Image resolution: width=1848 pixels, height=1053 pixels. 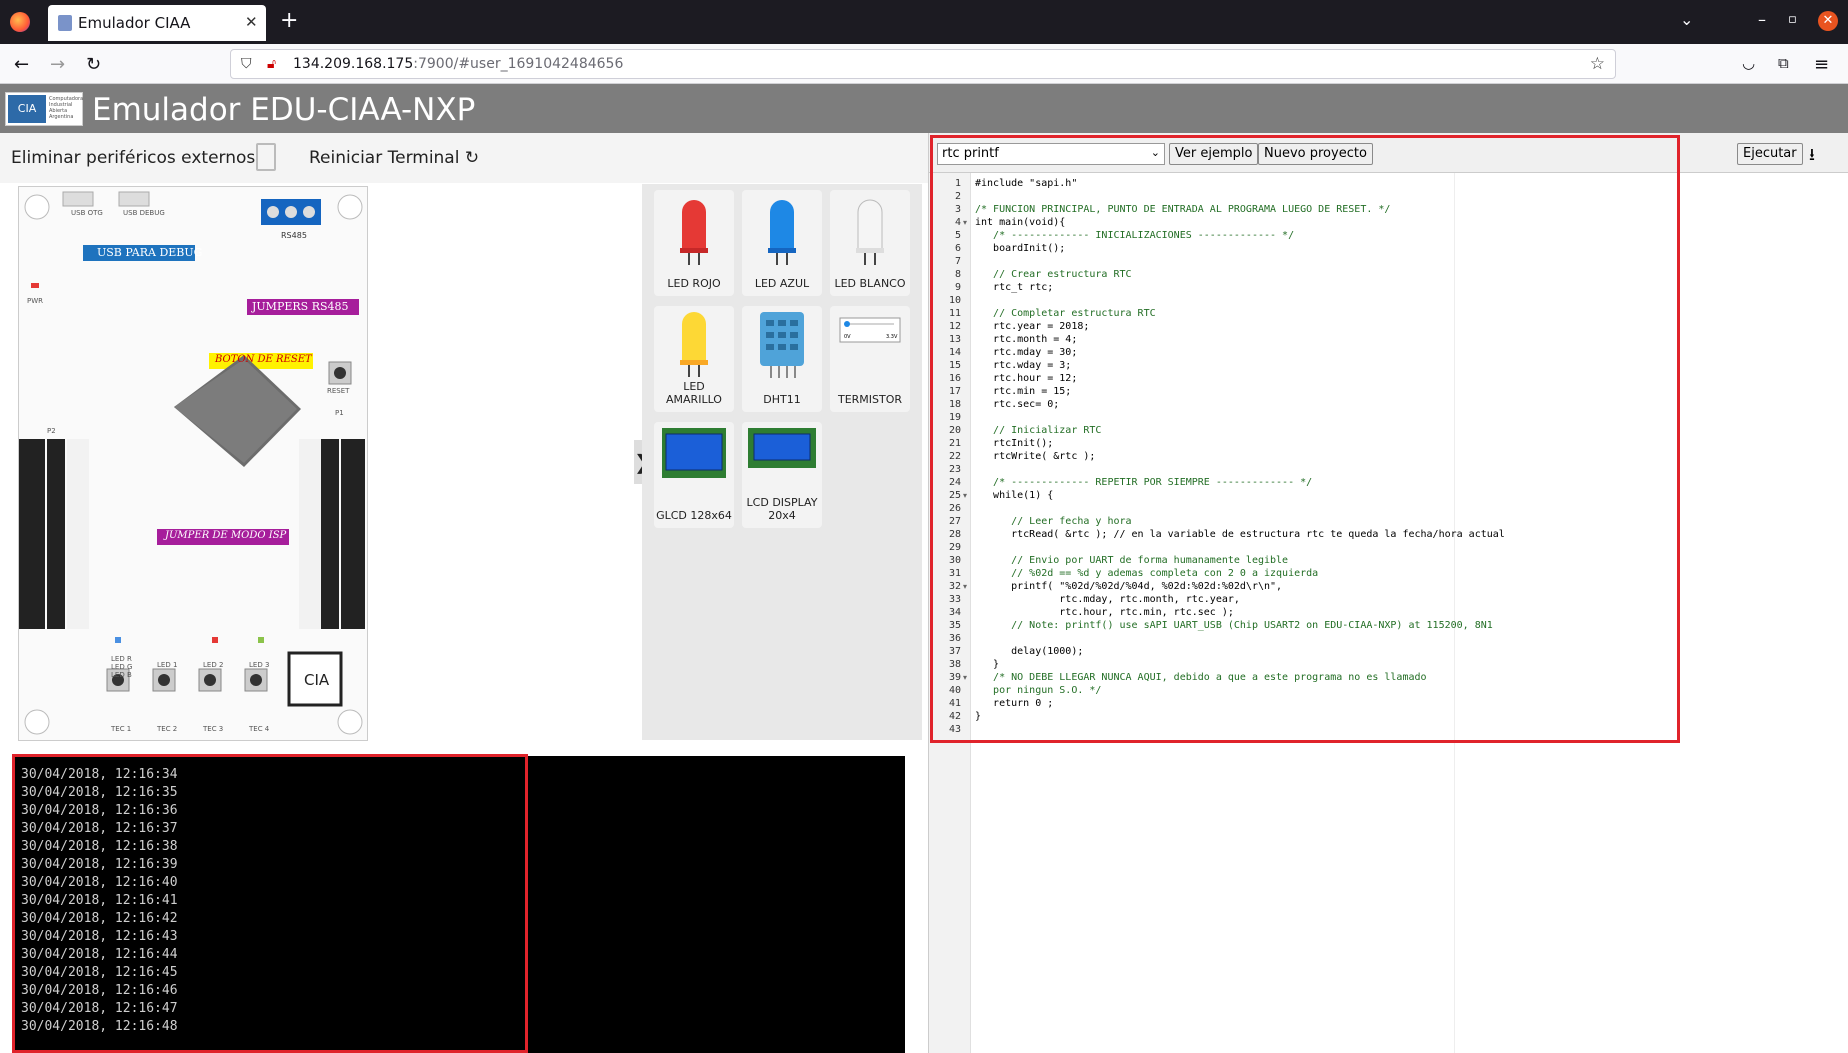 I want to click on tec3-button: TEC 3, so click(x=213, y=729).